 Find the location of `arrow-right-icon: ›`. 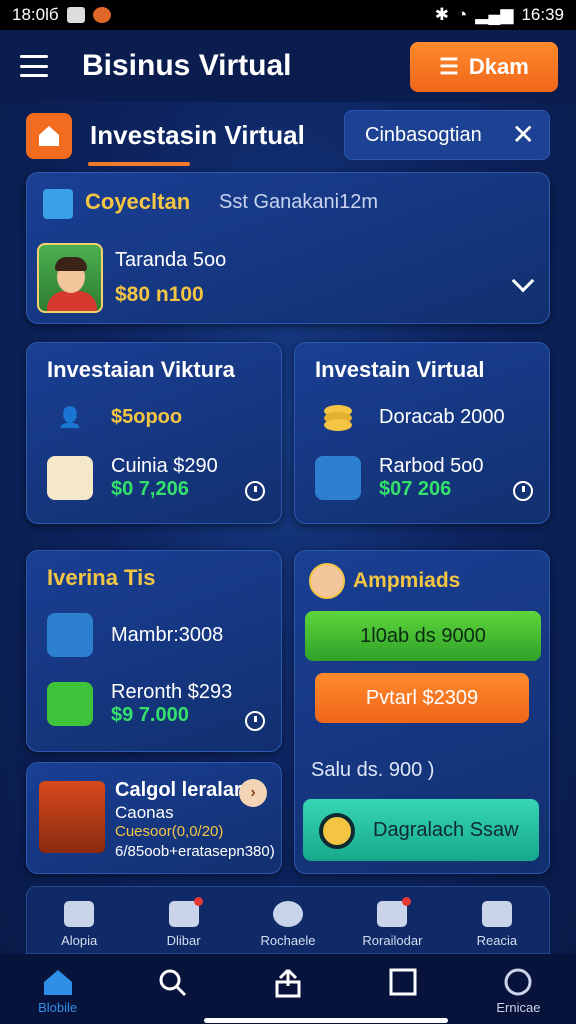

arrow-right-icon: › is located at coordinates (253, 793).